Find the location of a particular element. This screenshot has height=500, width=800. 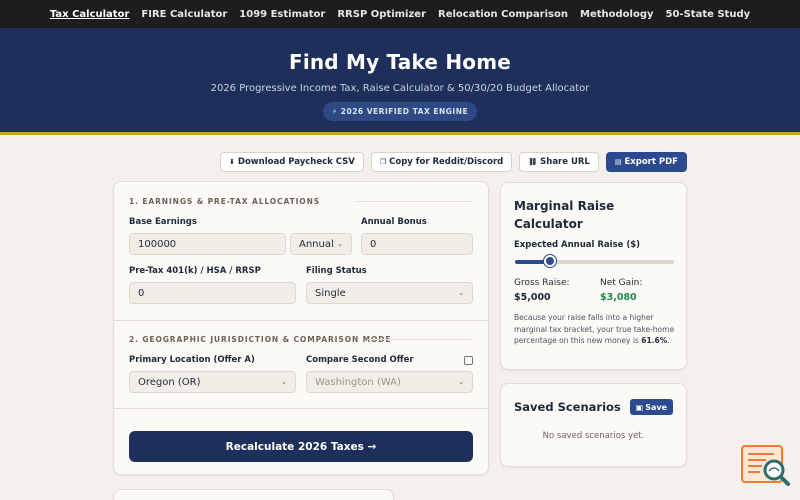

nav-item-rrsp-optimizer: RRSP Optimizer is located at coordinates (381, 14).